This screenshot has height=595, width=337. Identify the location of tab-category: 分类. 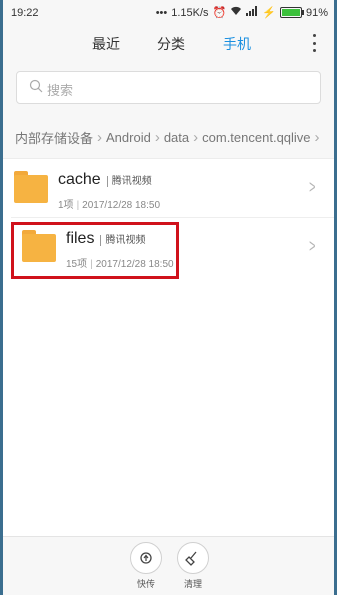
(171, 44).